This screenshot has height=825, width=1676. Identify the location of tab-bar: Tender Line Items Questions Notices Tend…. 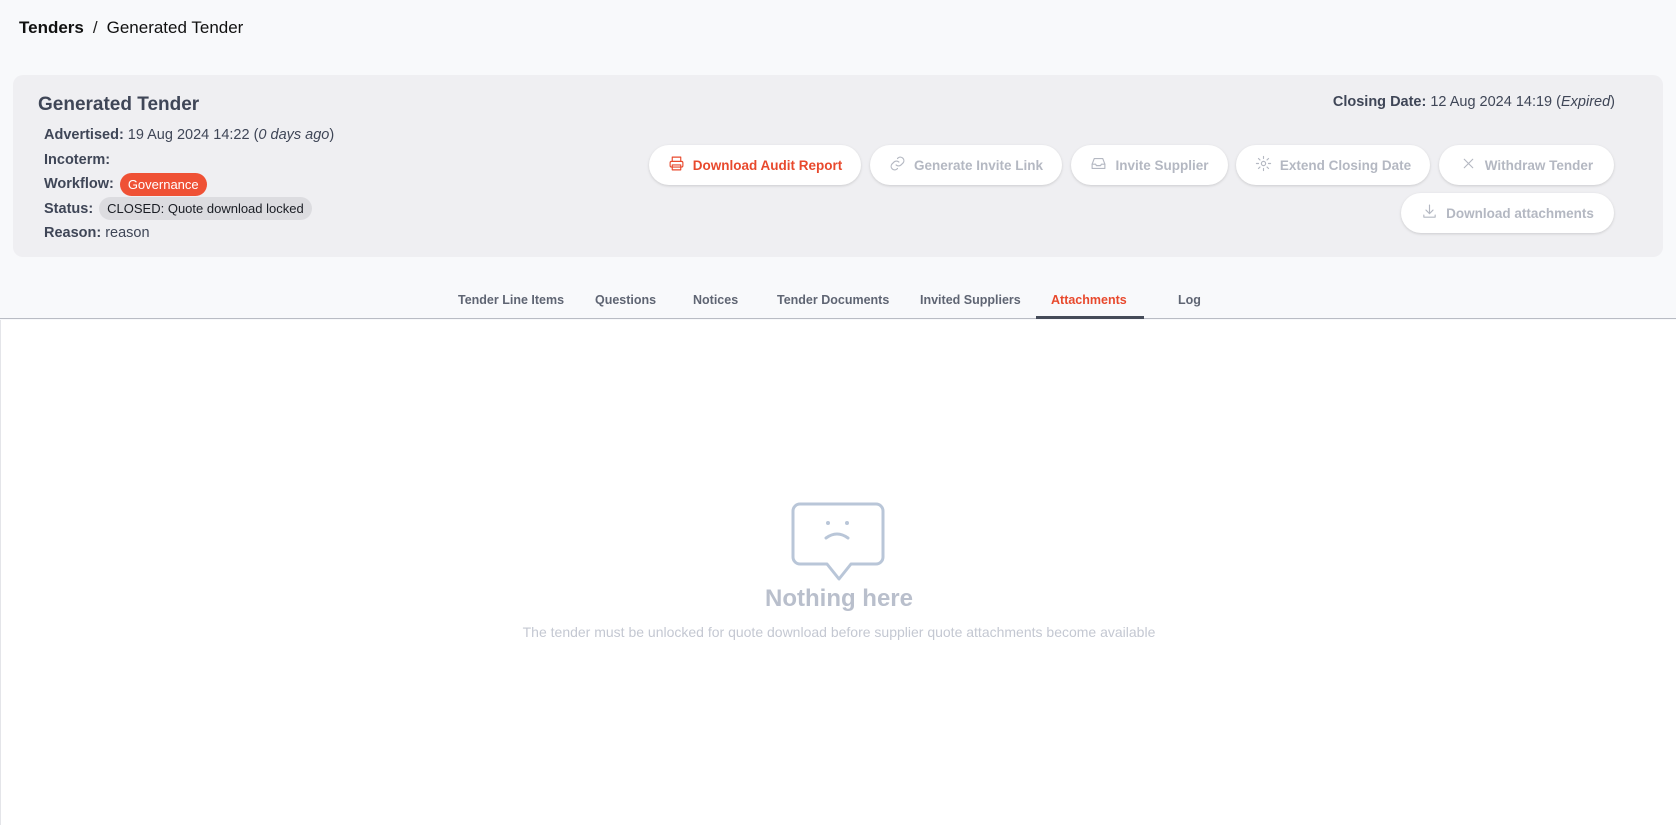
(838, 299).